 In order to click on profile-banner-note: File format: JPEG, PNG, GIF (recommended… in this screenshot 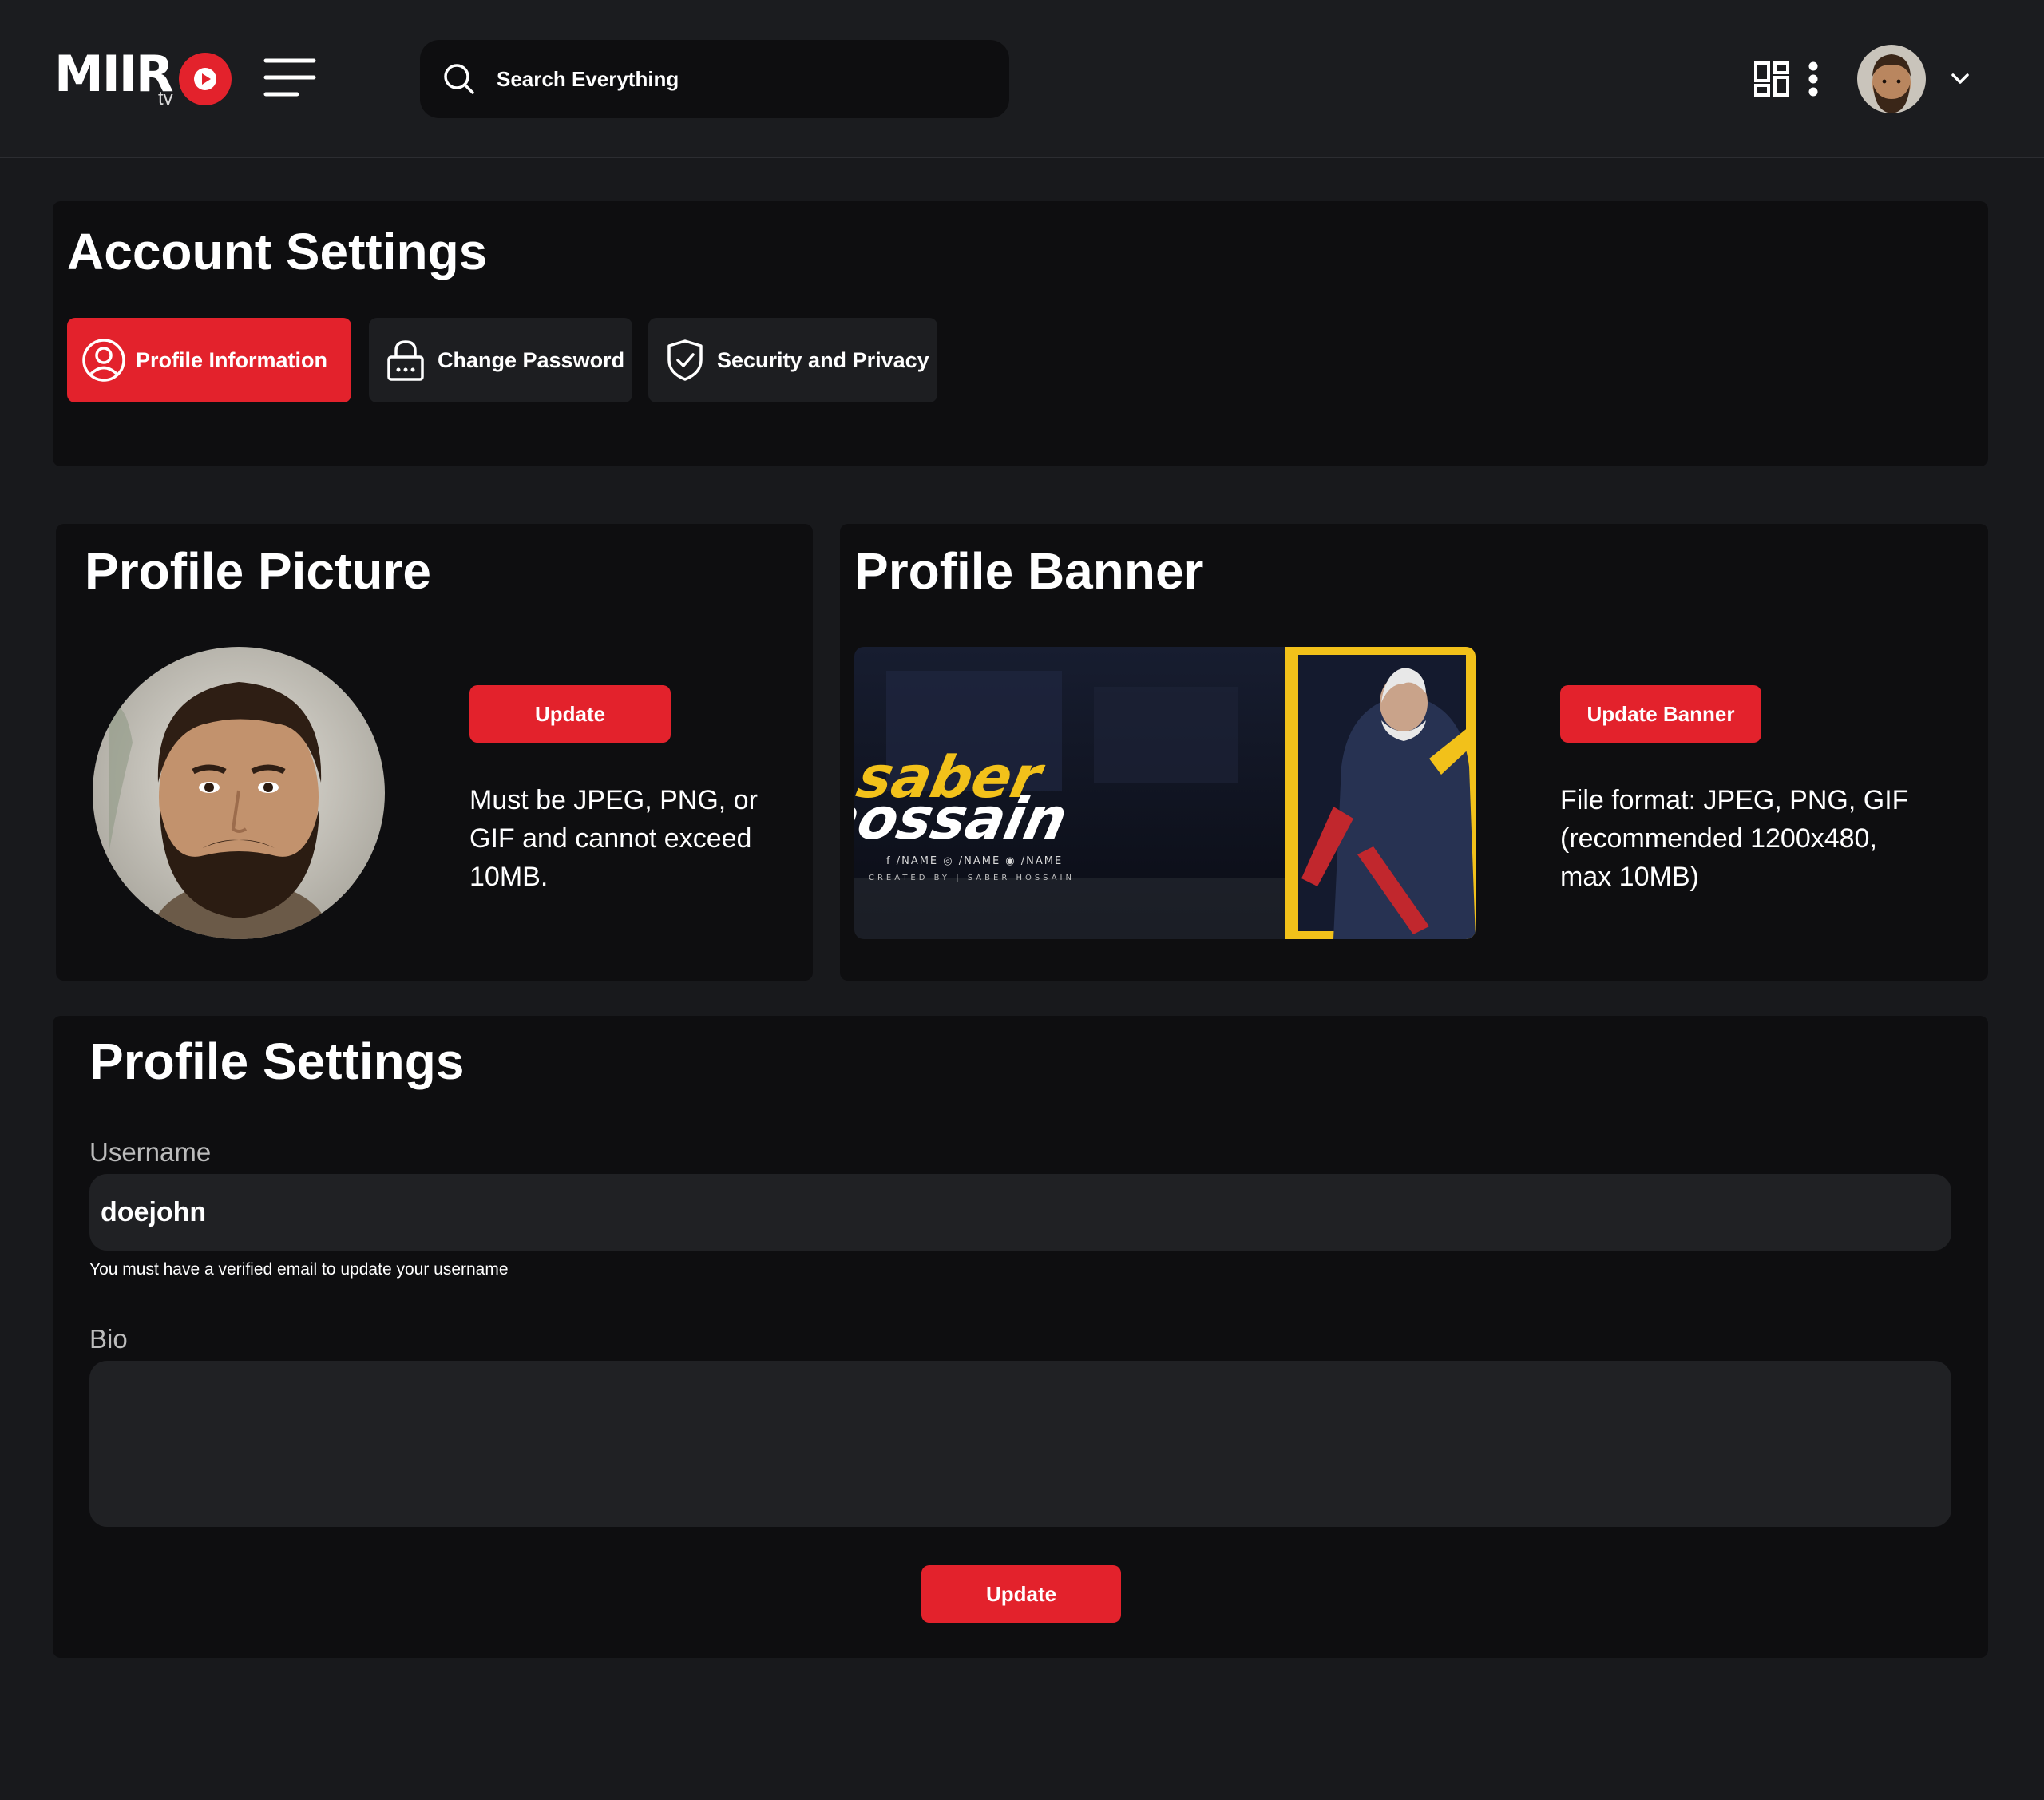, I will do `click(1735, 838)`.